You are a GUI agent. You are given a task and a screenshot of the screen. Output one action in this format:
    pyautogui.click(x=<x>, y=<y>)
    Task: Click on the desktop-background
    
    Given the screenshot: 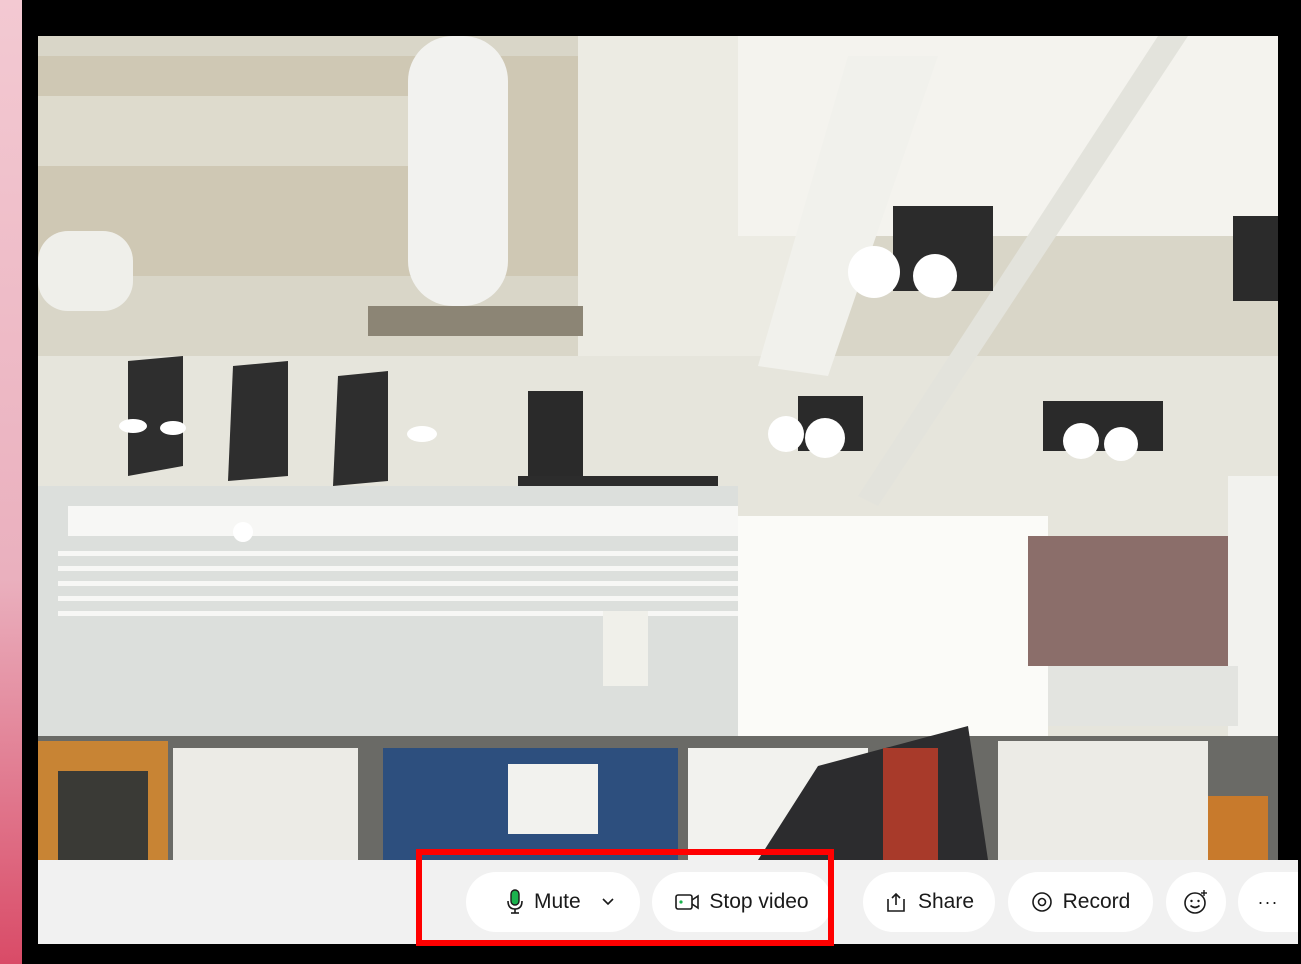 What is the action you would take?
    pyautogui.click(x=11, y=482)
    